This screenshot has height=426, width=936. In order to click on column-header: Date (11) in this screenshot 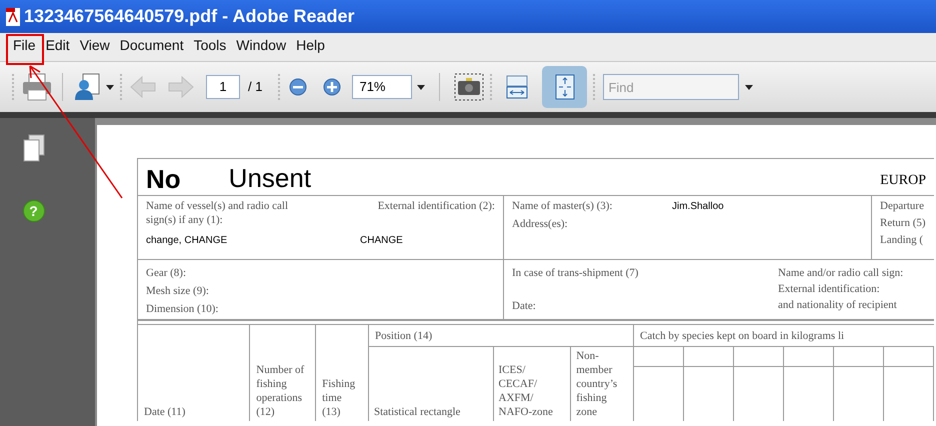, I will do `click(165, 412)`.